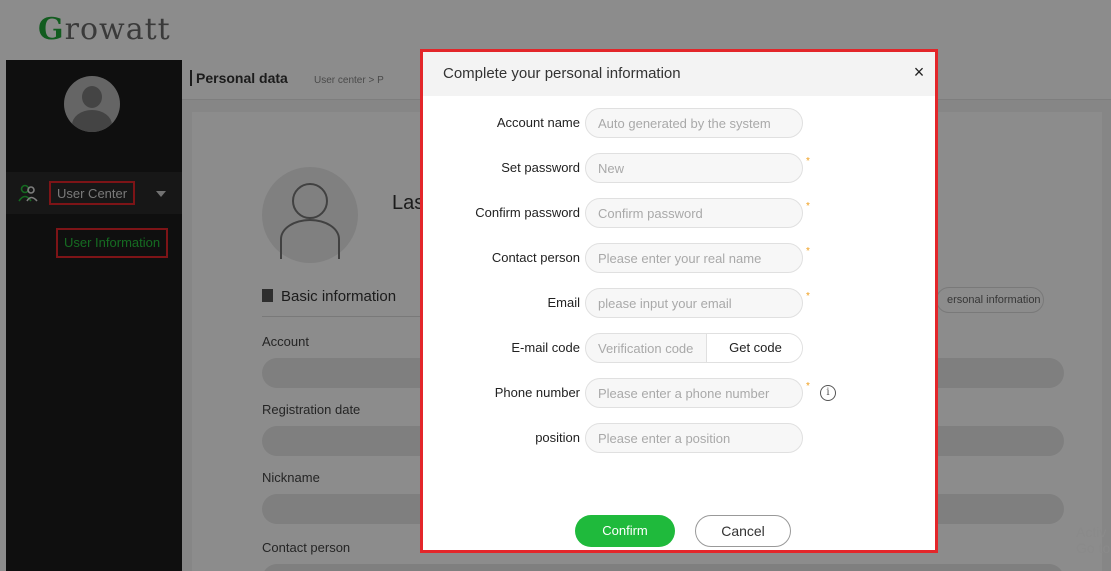 The height and width of the screenshot is (571, 1111). I want to click on email-input, so click(694, 303).